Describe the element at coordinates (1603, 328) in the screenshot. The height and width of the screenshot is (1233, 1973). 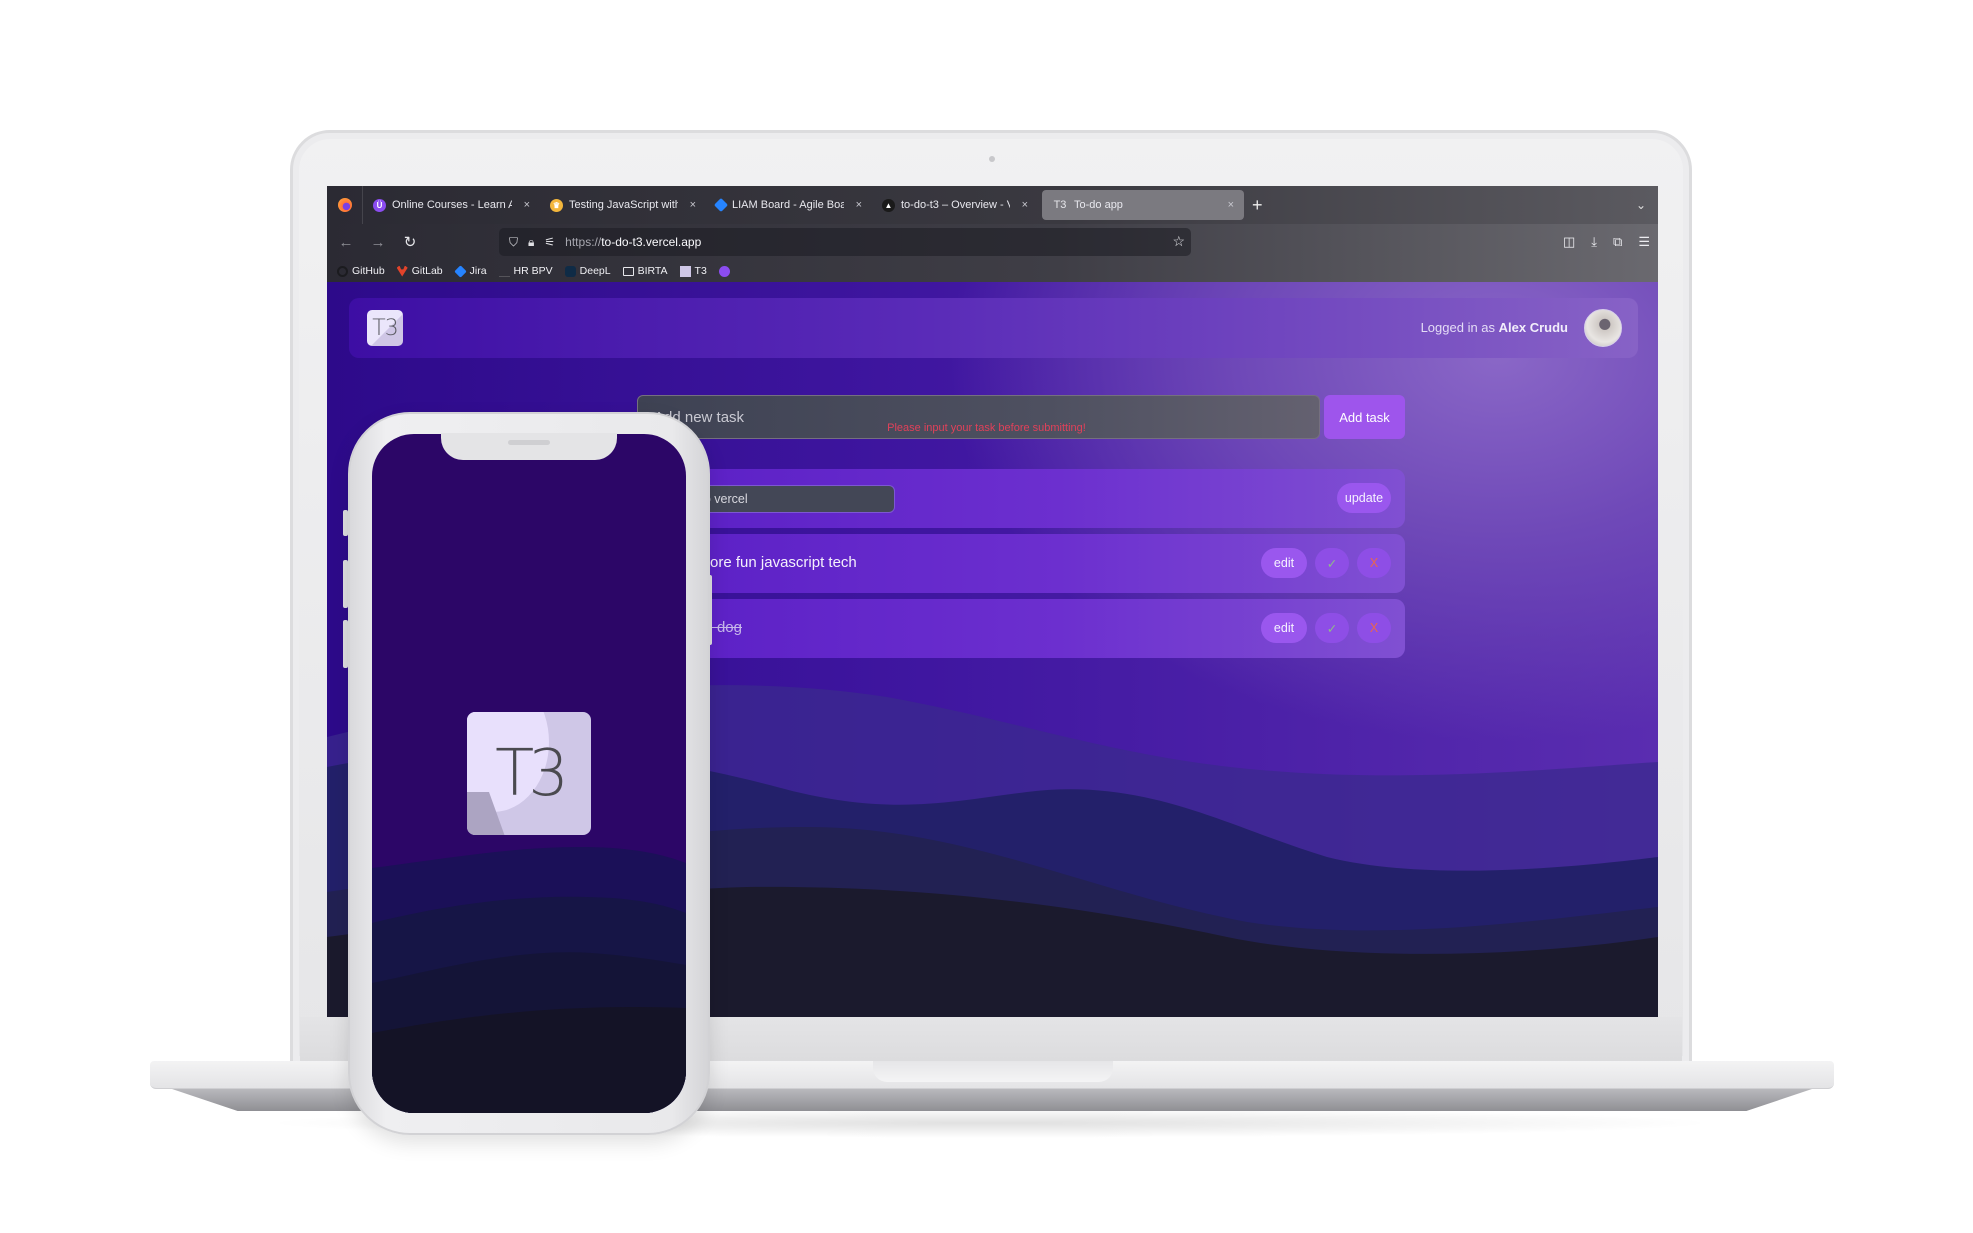
I see `user-avatar` at that location.